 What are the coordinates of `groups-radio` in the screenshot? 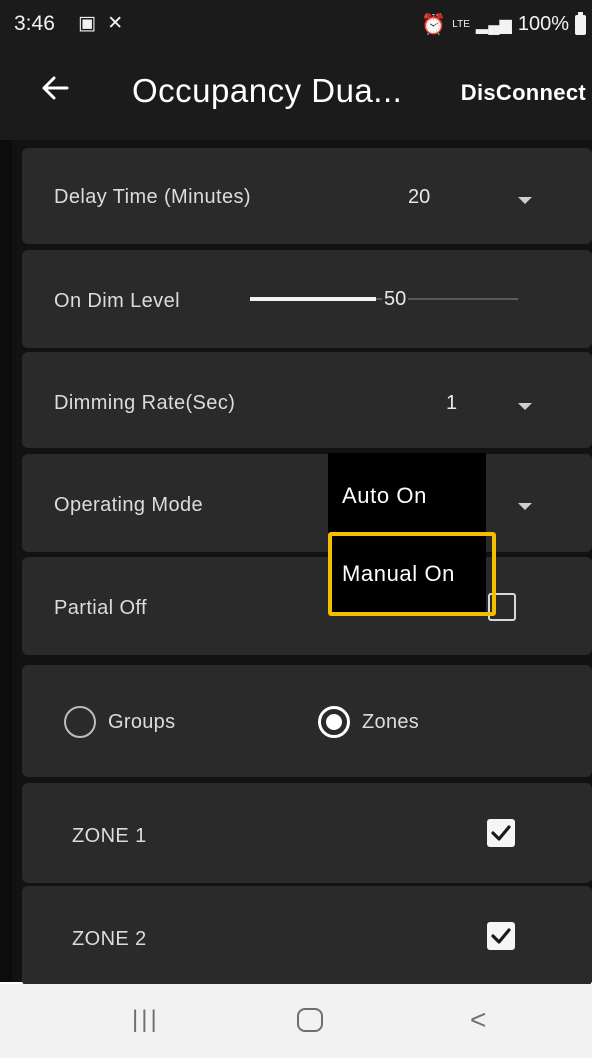 It's located at (80, 722).